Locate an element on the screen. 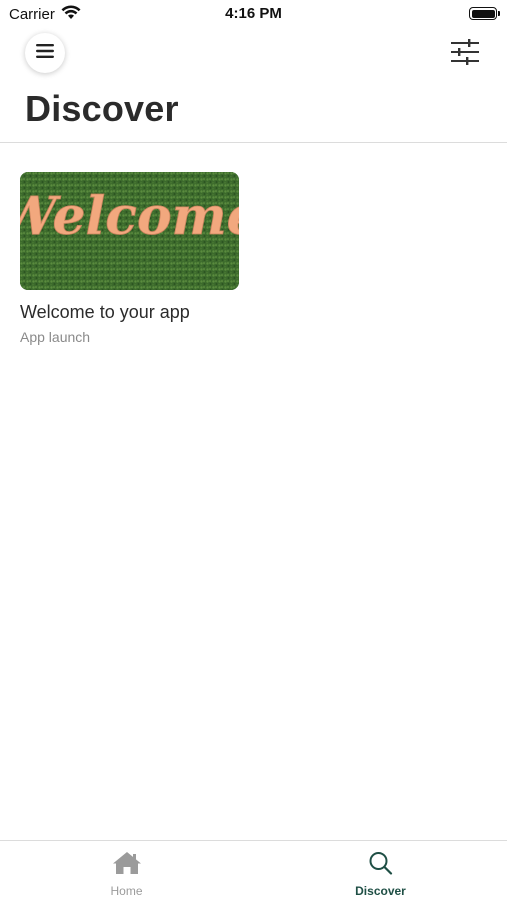 This screenshot has height=900, width=507. sliders-filter-icon is located at coordinates (465, 54).